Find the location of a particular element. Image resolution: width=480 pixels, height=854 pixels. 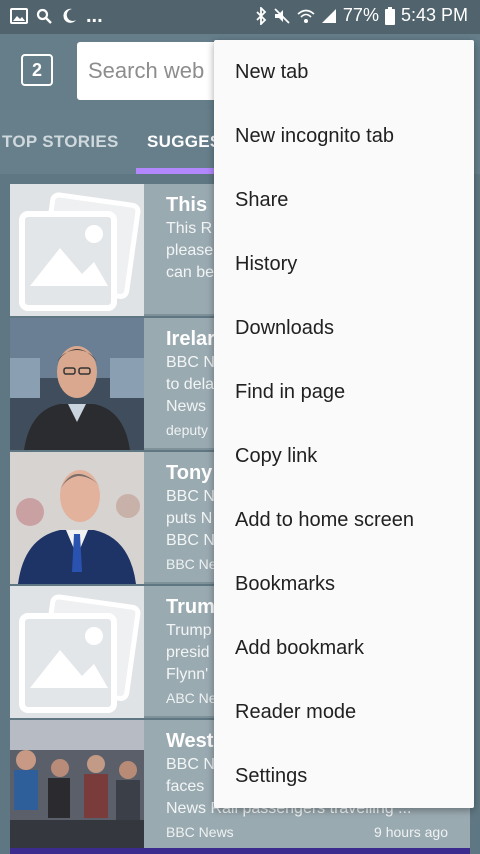

moon-icon is located at coordinates (69, 15).